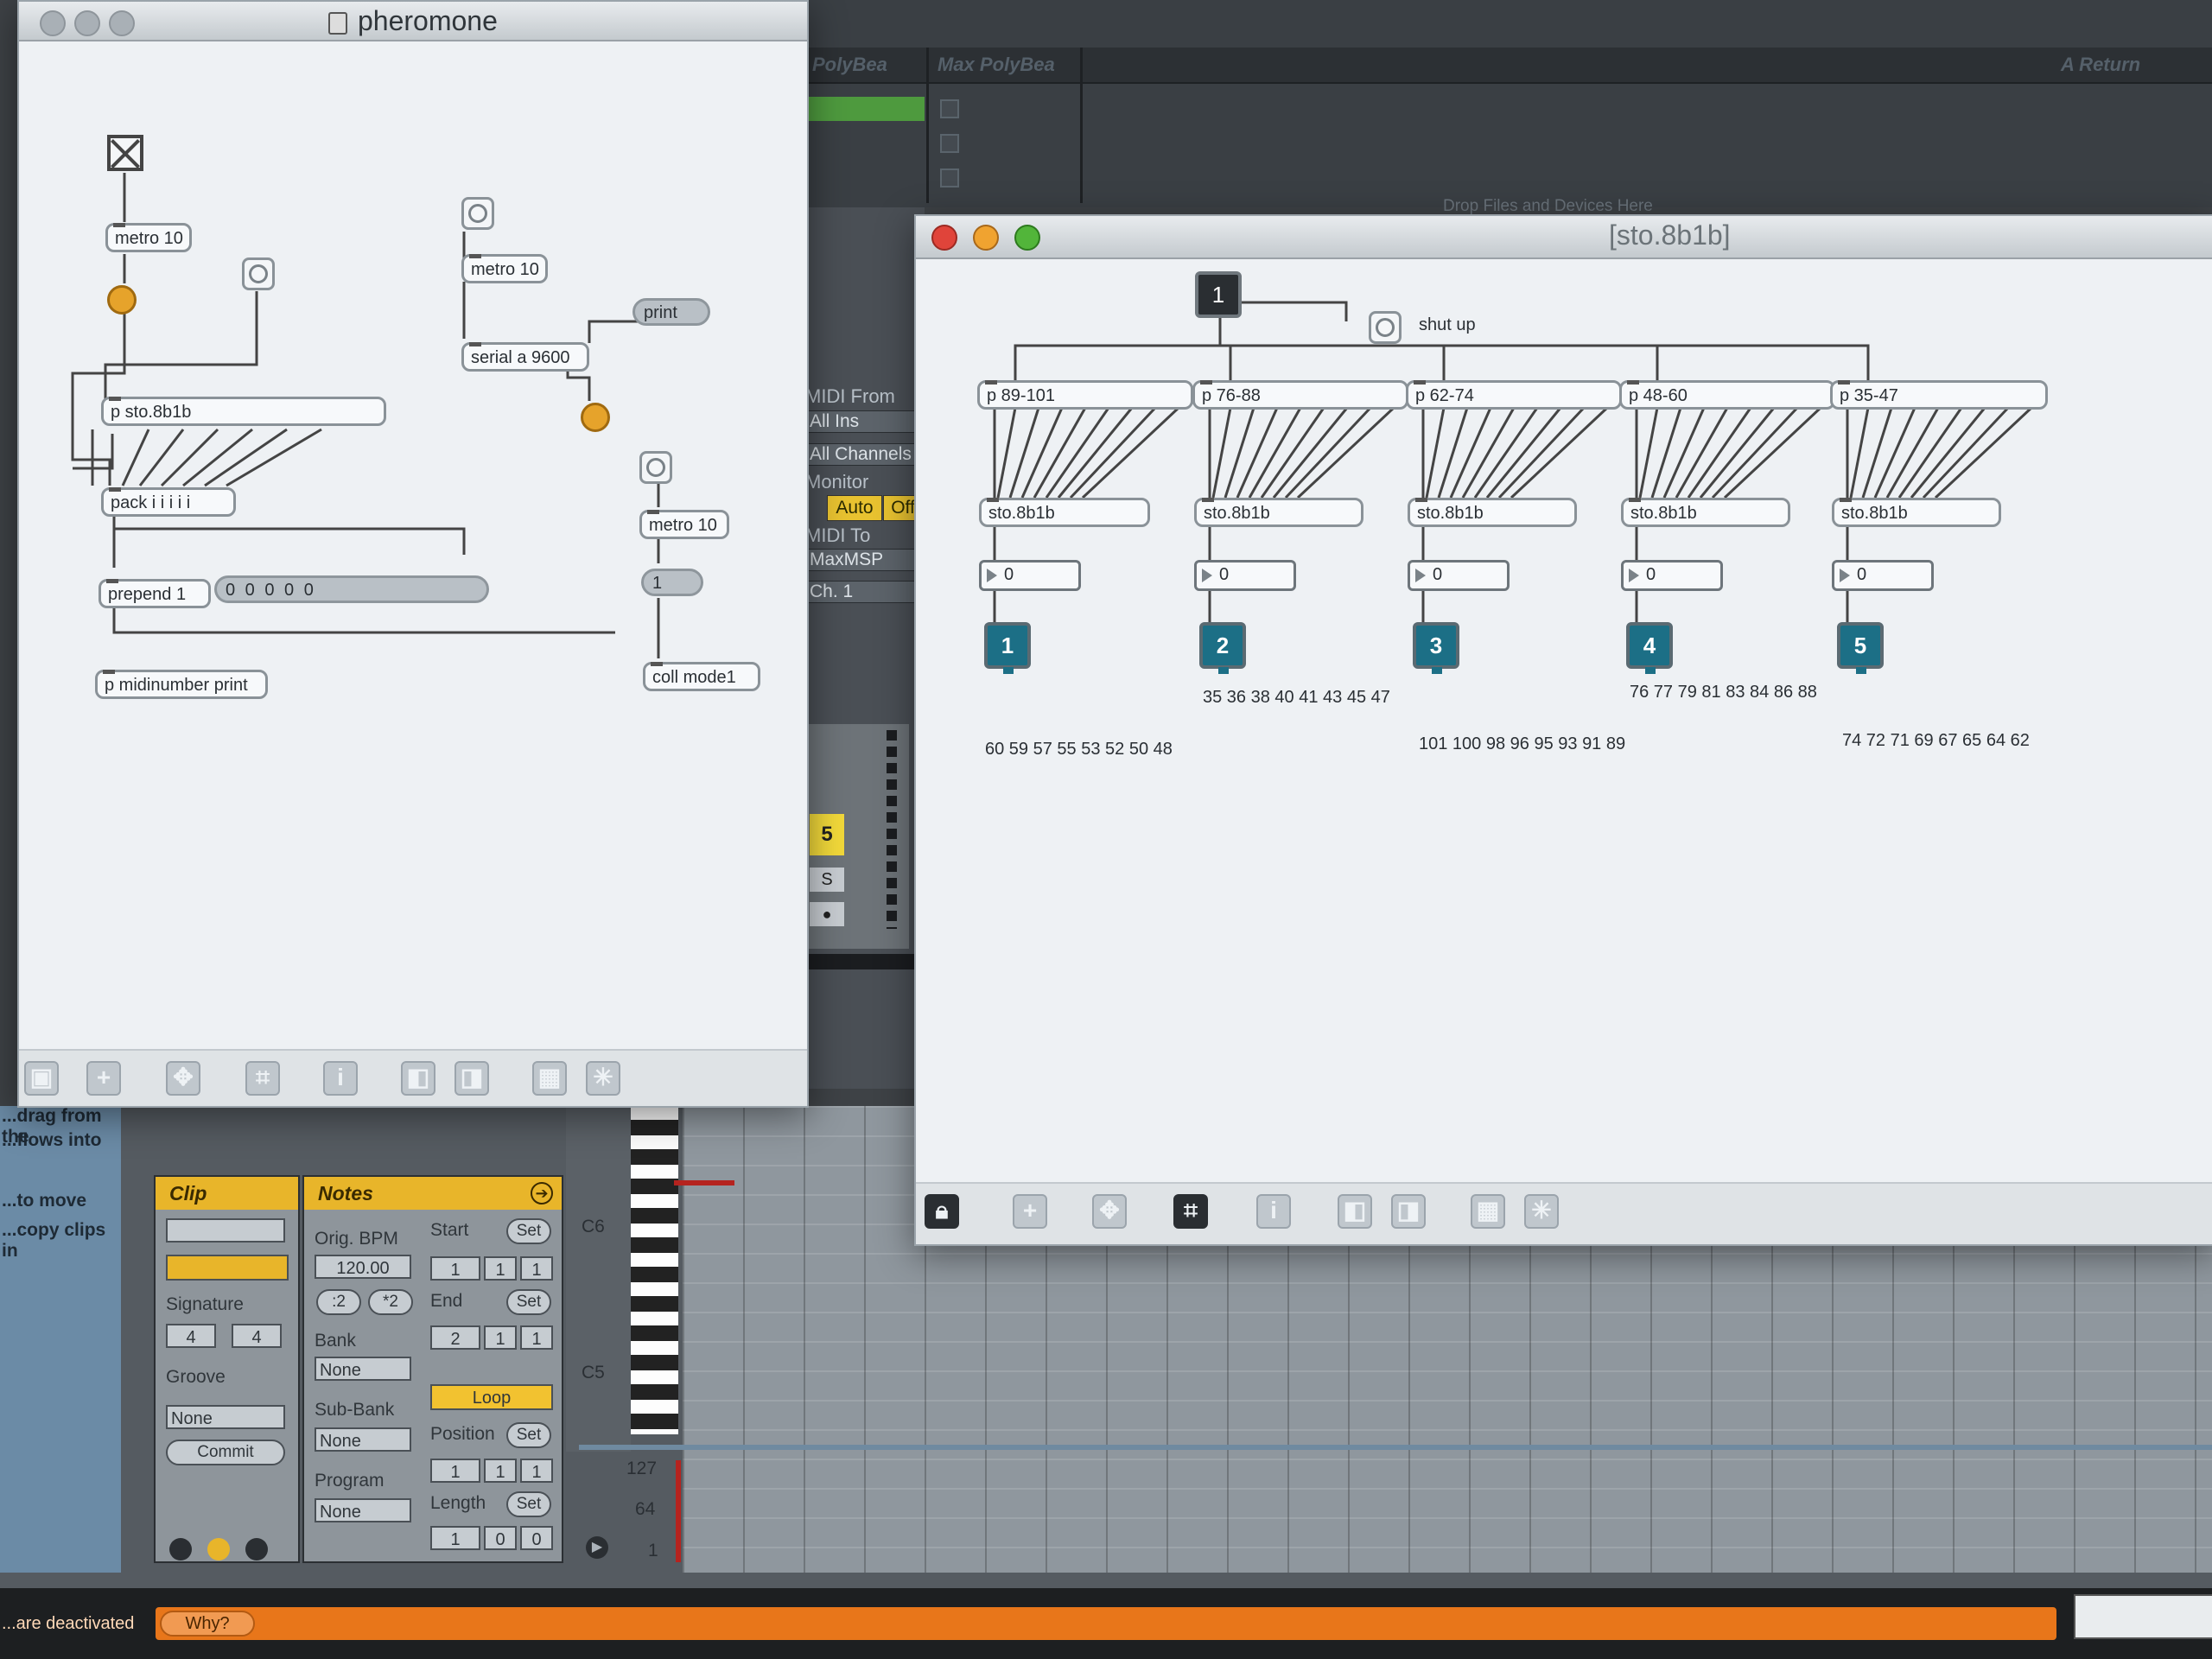  What do you see at coordinates (536, 1337) in the screenshot?
I see `end-sixteenth: 1` at bounding box center [536, 1337].